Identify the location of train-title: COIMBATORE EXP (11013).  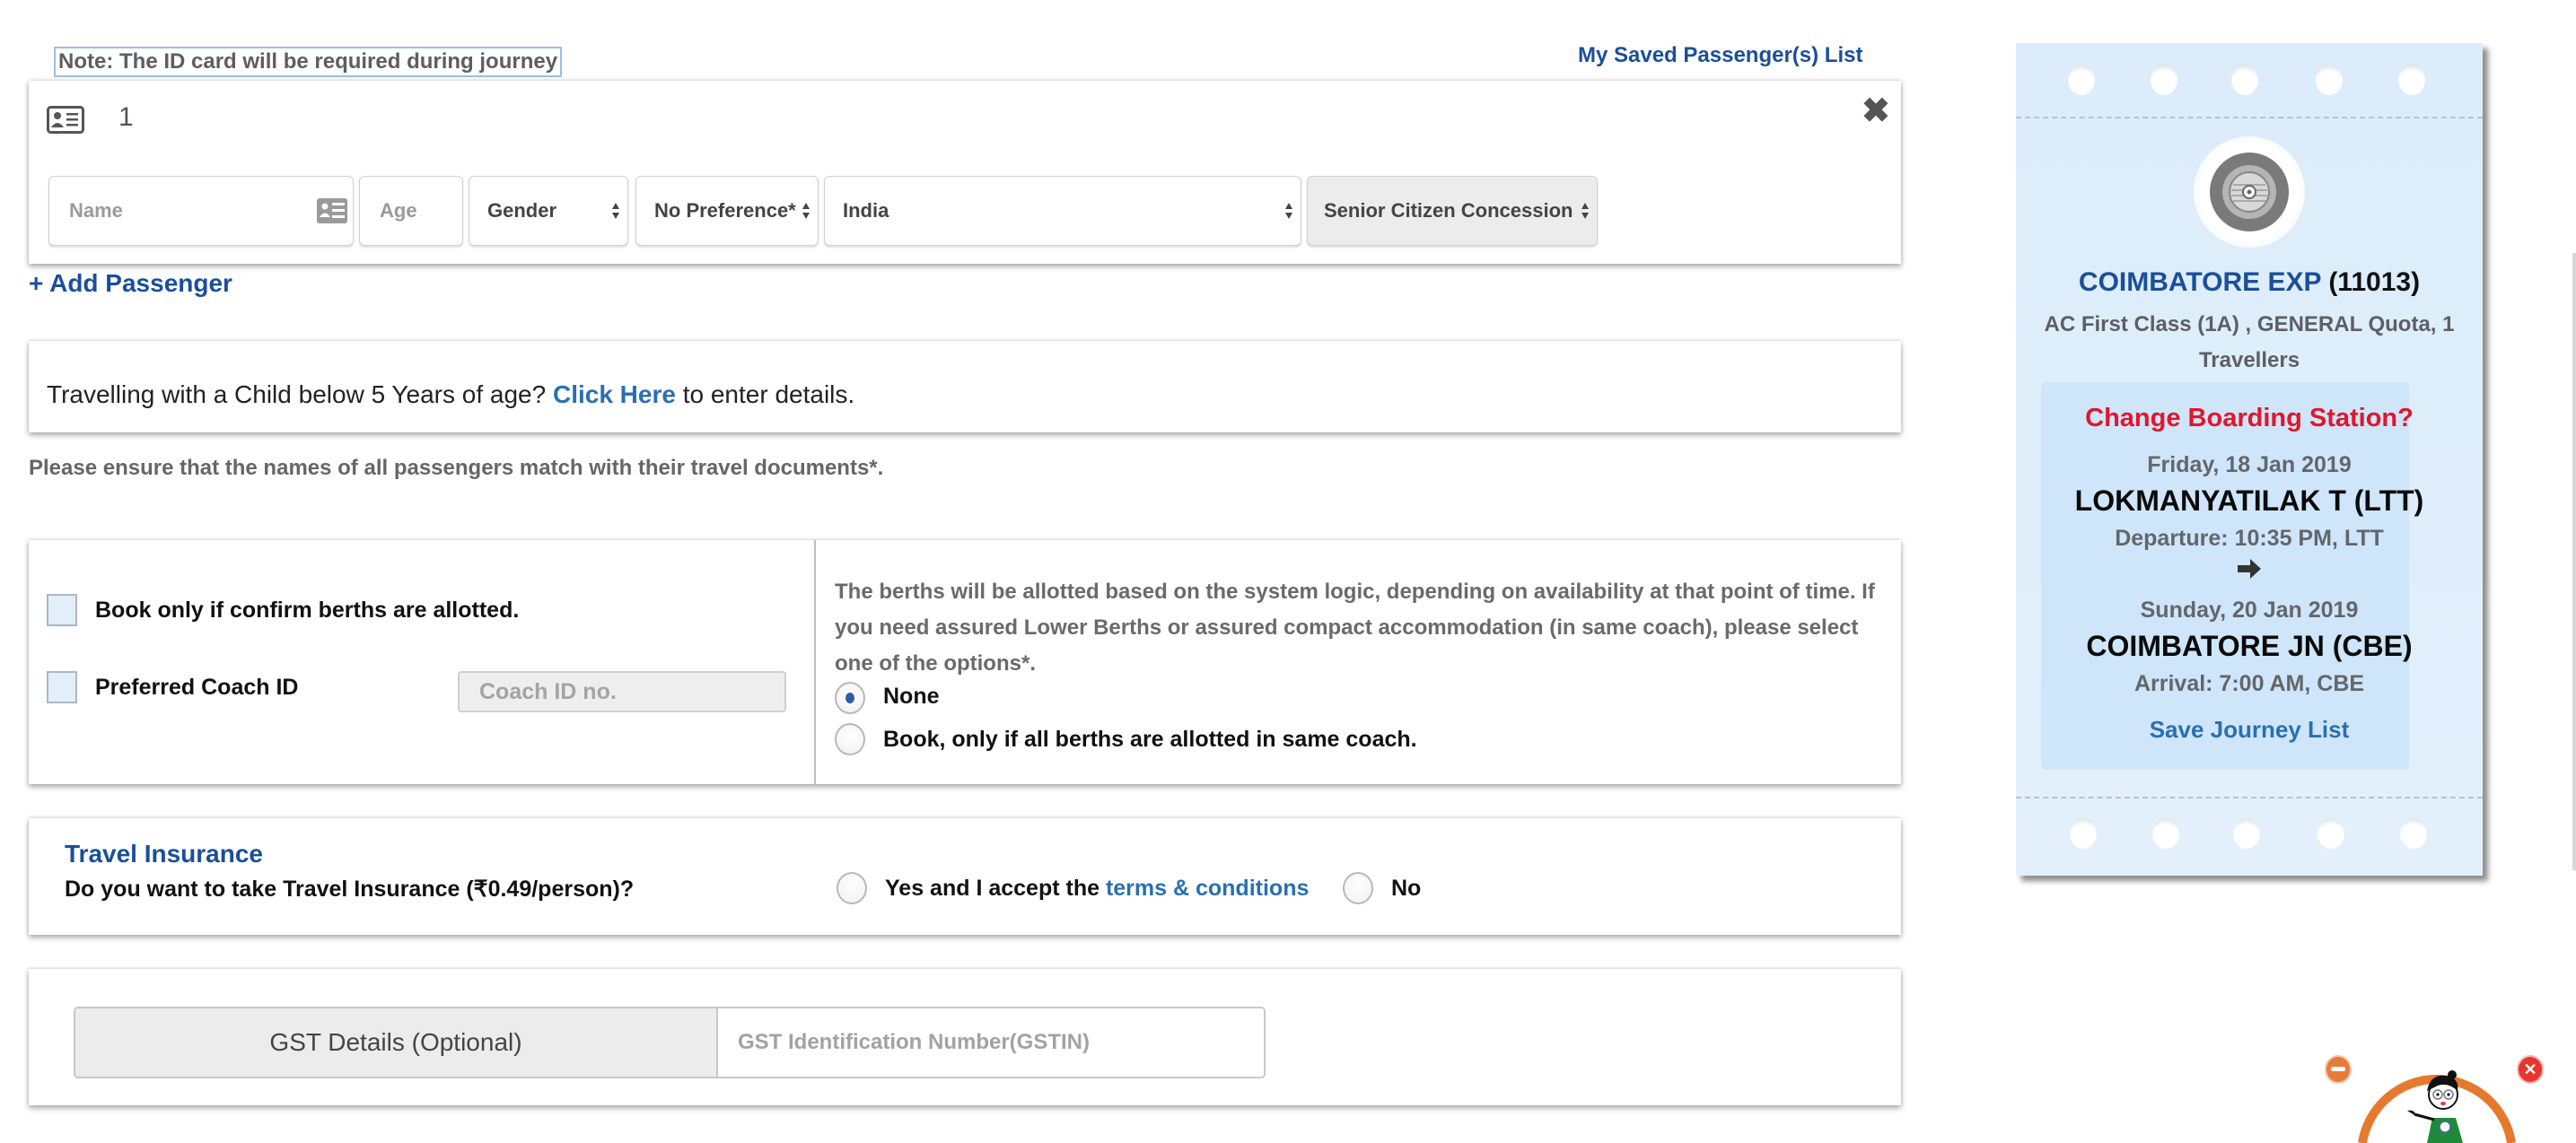
(2249, 282).